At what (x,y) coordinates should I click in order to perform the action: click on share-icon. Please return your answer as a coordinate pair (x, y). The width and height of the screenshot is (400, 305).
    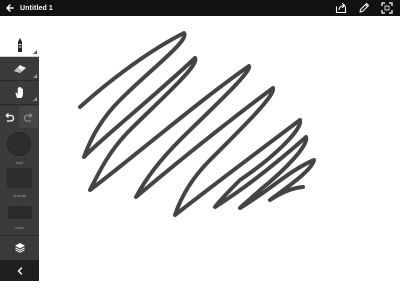
    Looking at the image, I should click on (341, 8).